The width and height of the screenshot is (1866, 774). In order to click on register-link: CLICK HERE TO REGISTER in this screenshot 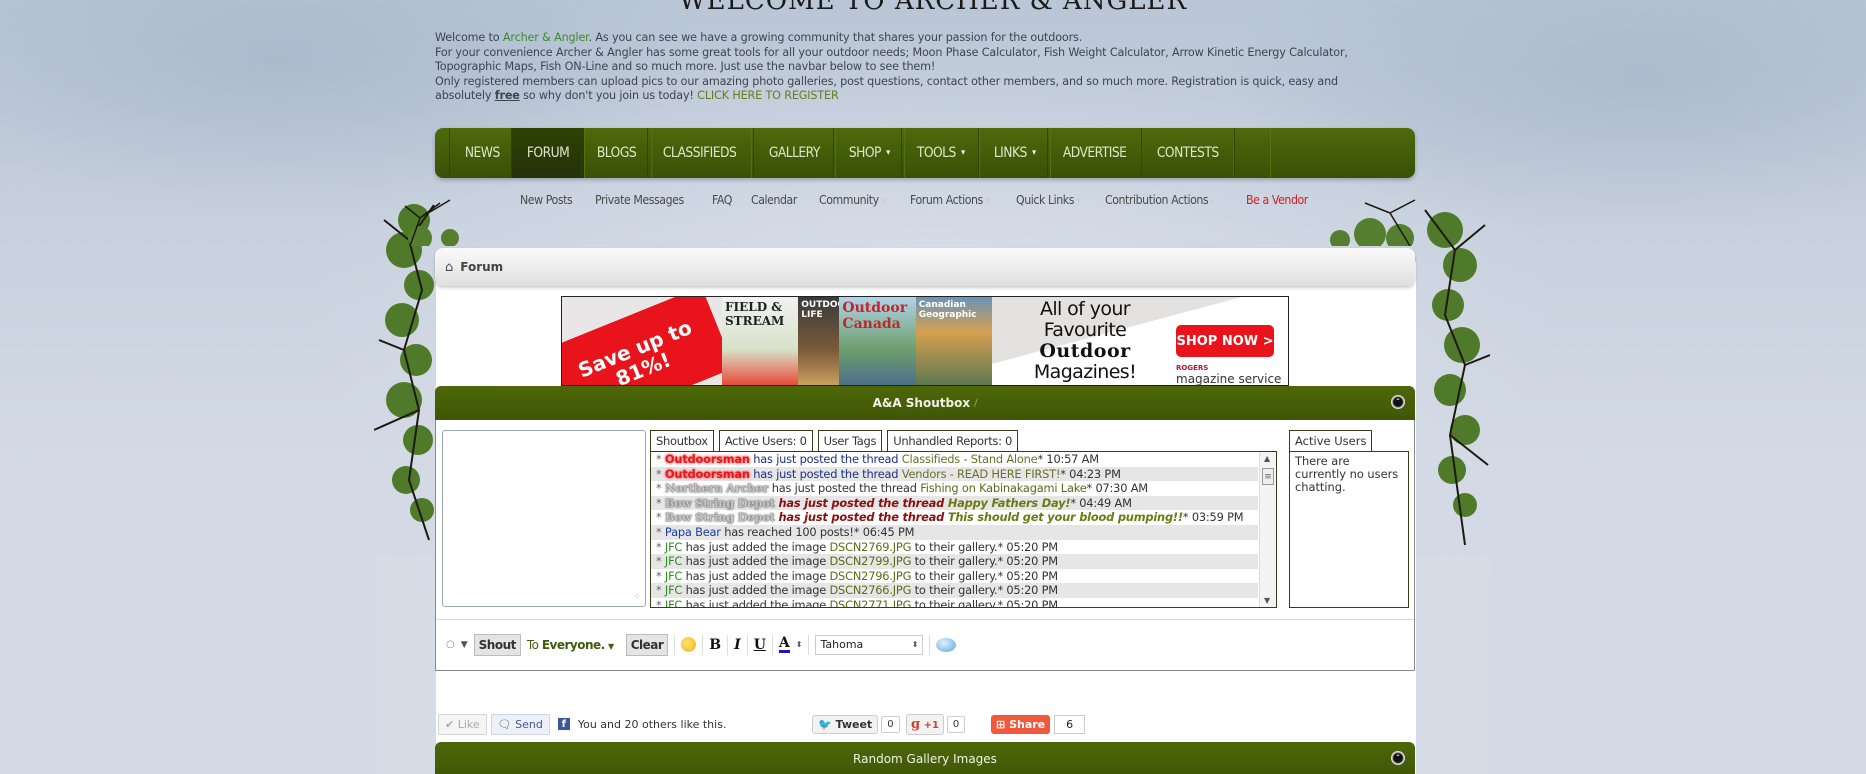, I will do `click(768, 95)`.